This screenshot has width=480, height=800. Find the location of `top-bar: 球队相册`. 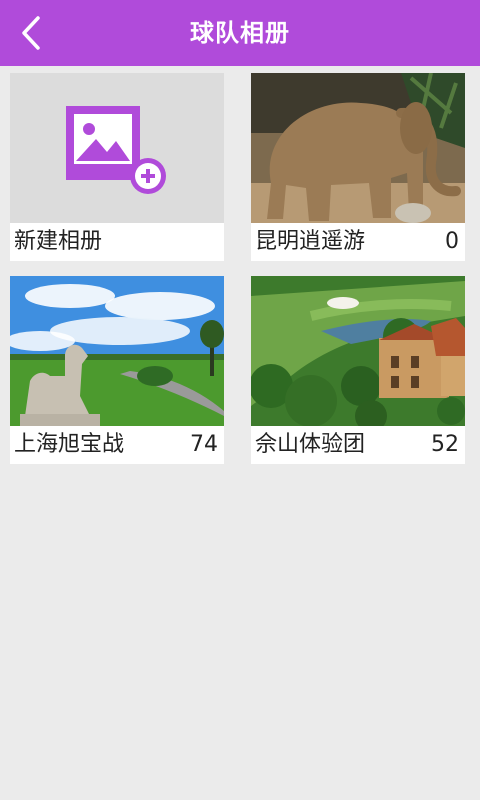

top-bar: 球队相册 is located at coordinates (240, 33).